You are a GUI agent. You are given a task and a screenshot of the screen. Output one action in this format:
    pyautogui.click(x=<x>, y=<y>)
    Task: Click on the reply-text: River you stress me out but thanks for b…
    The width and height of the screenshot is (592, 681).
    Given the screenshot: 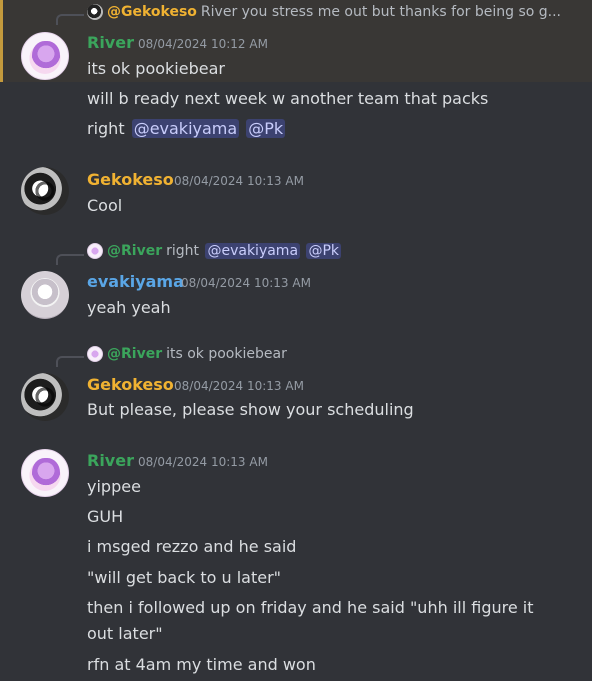 What is the action you would take?
    pyautogui.click(x=380, y=12)
    